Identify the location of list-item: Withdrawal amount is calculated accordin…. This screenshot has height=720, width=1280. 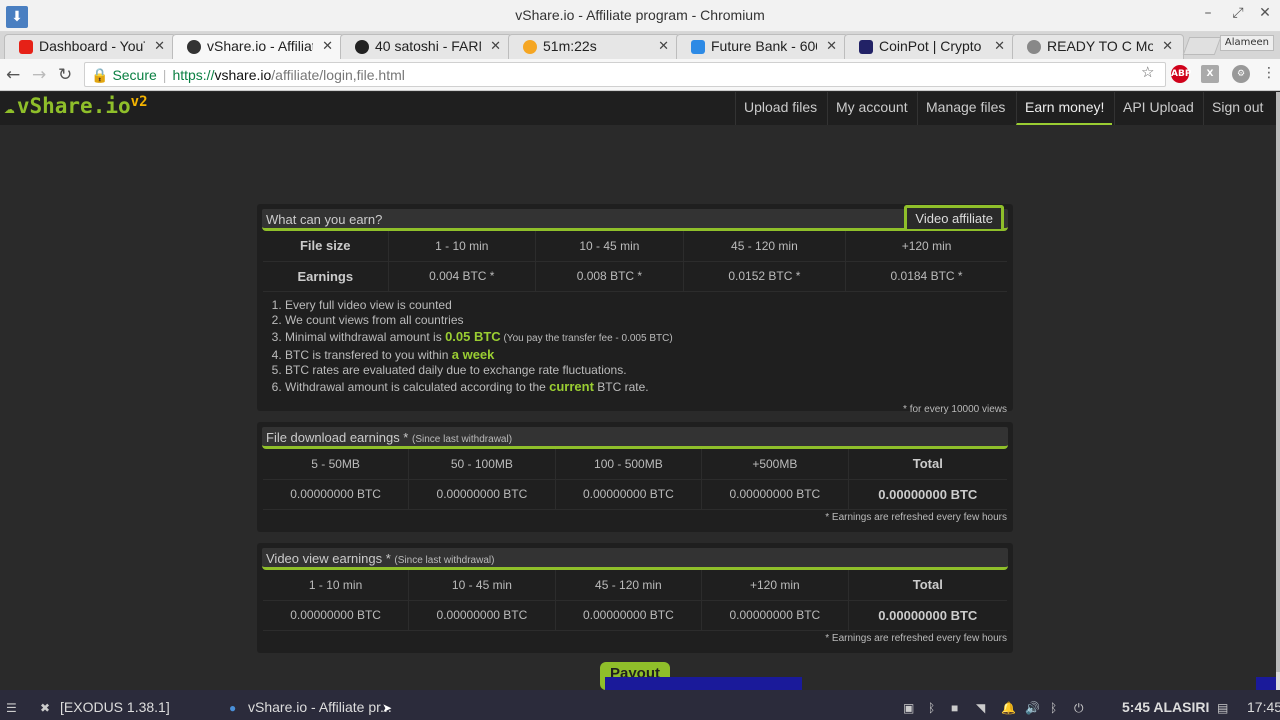
(649, 387).